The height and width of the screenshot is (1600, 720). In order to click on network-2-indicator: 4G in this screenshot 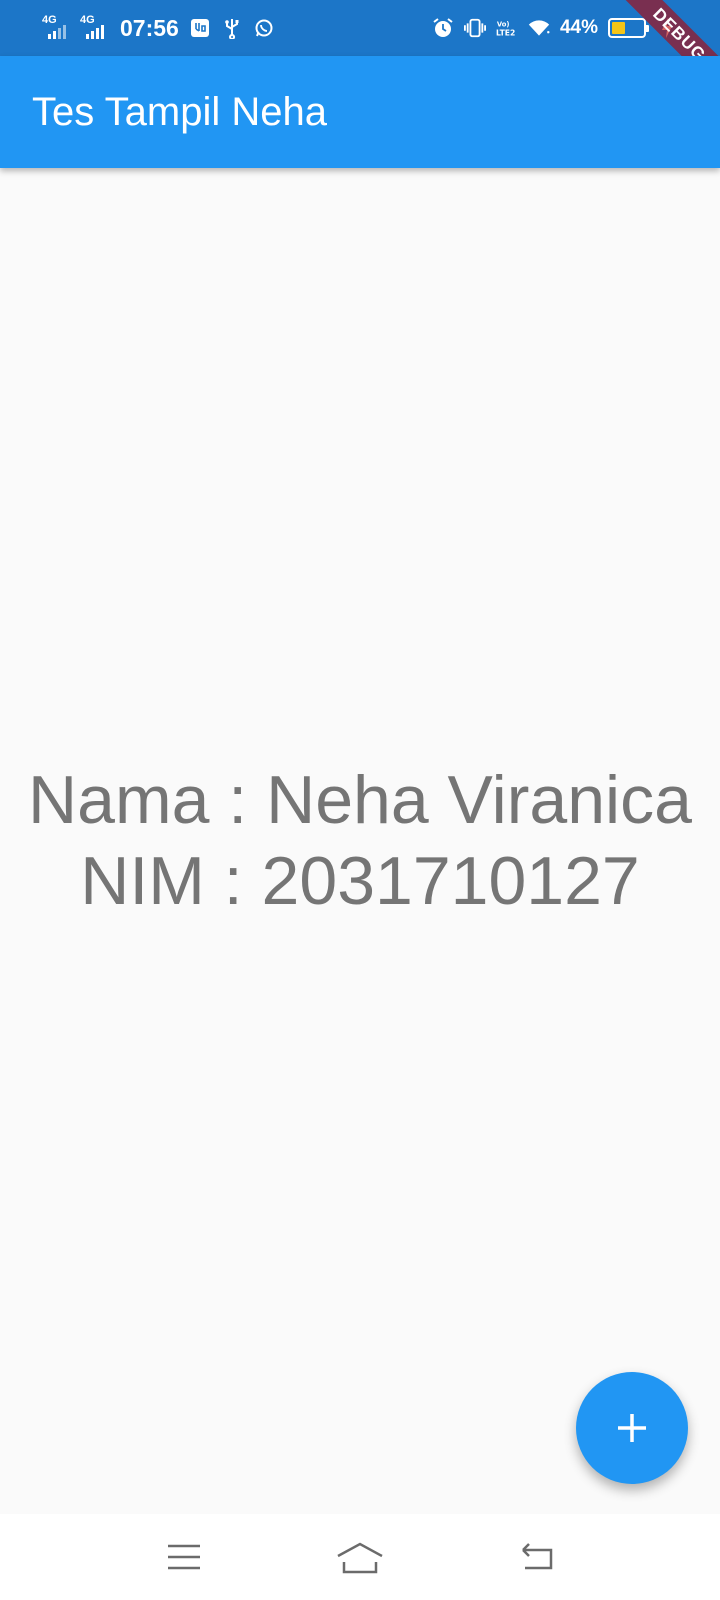, I will do `click(94, 28)`.